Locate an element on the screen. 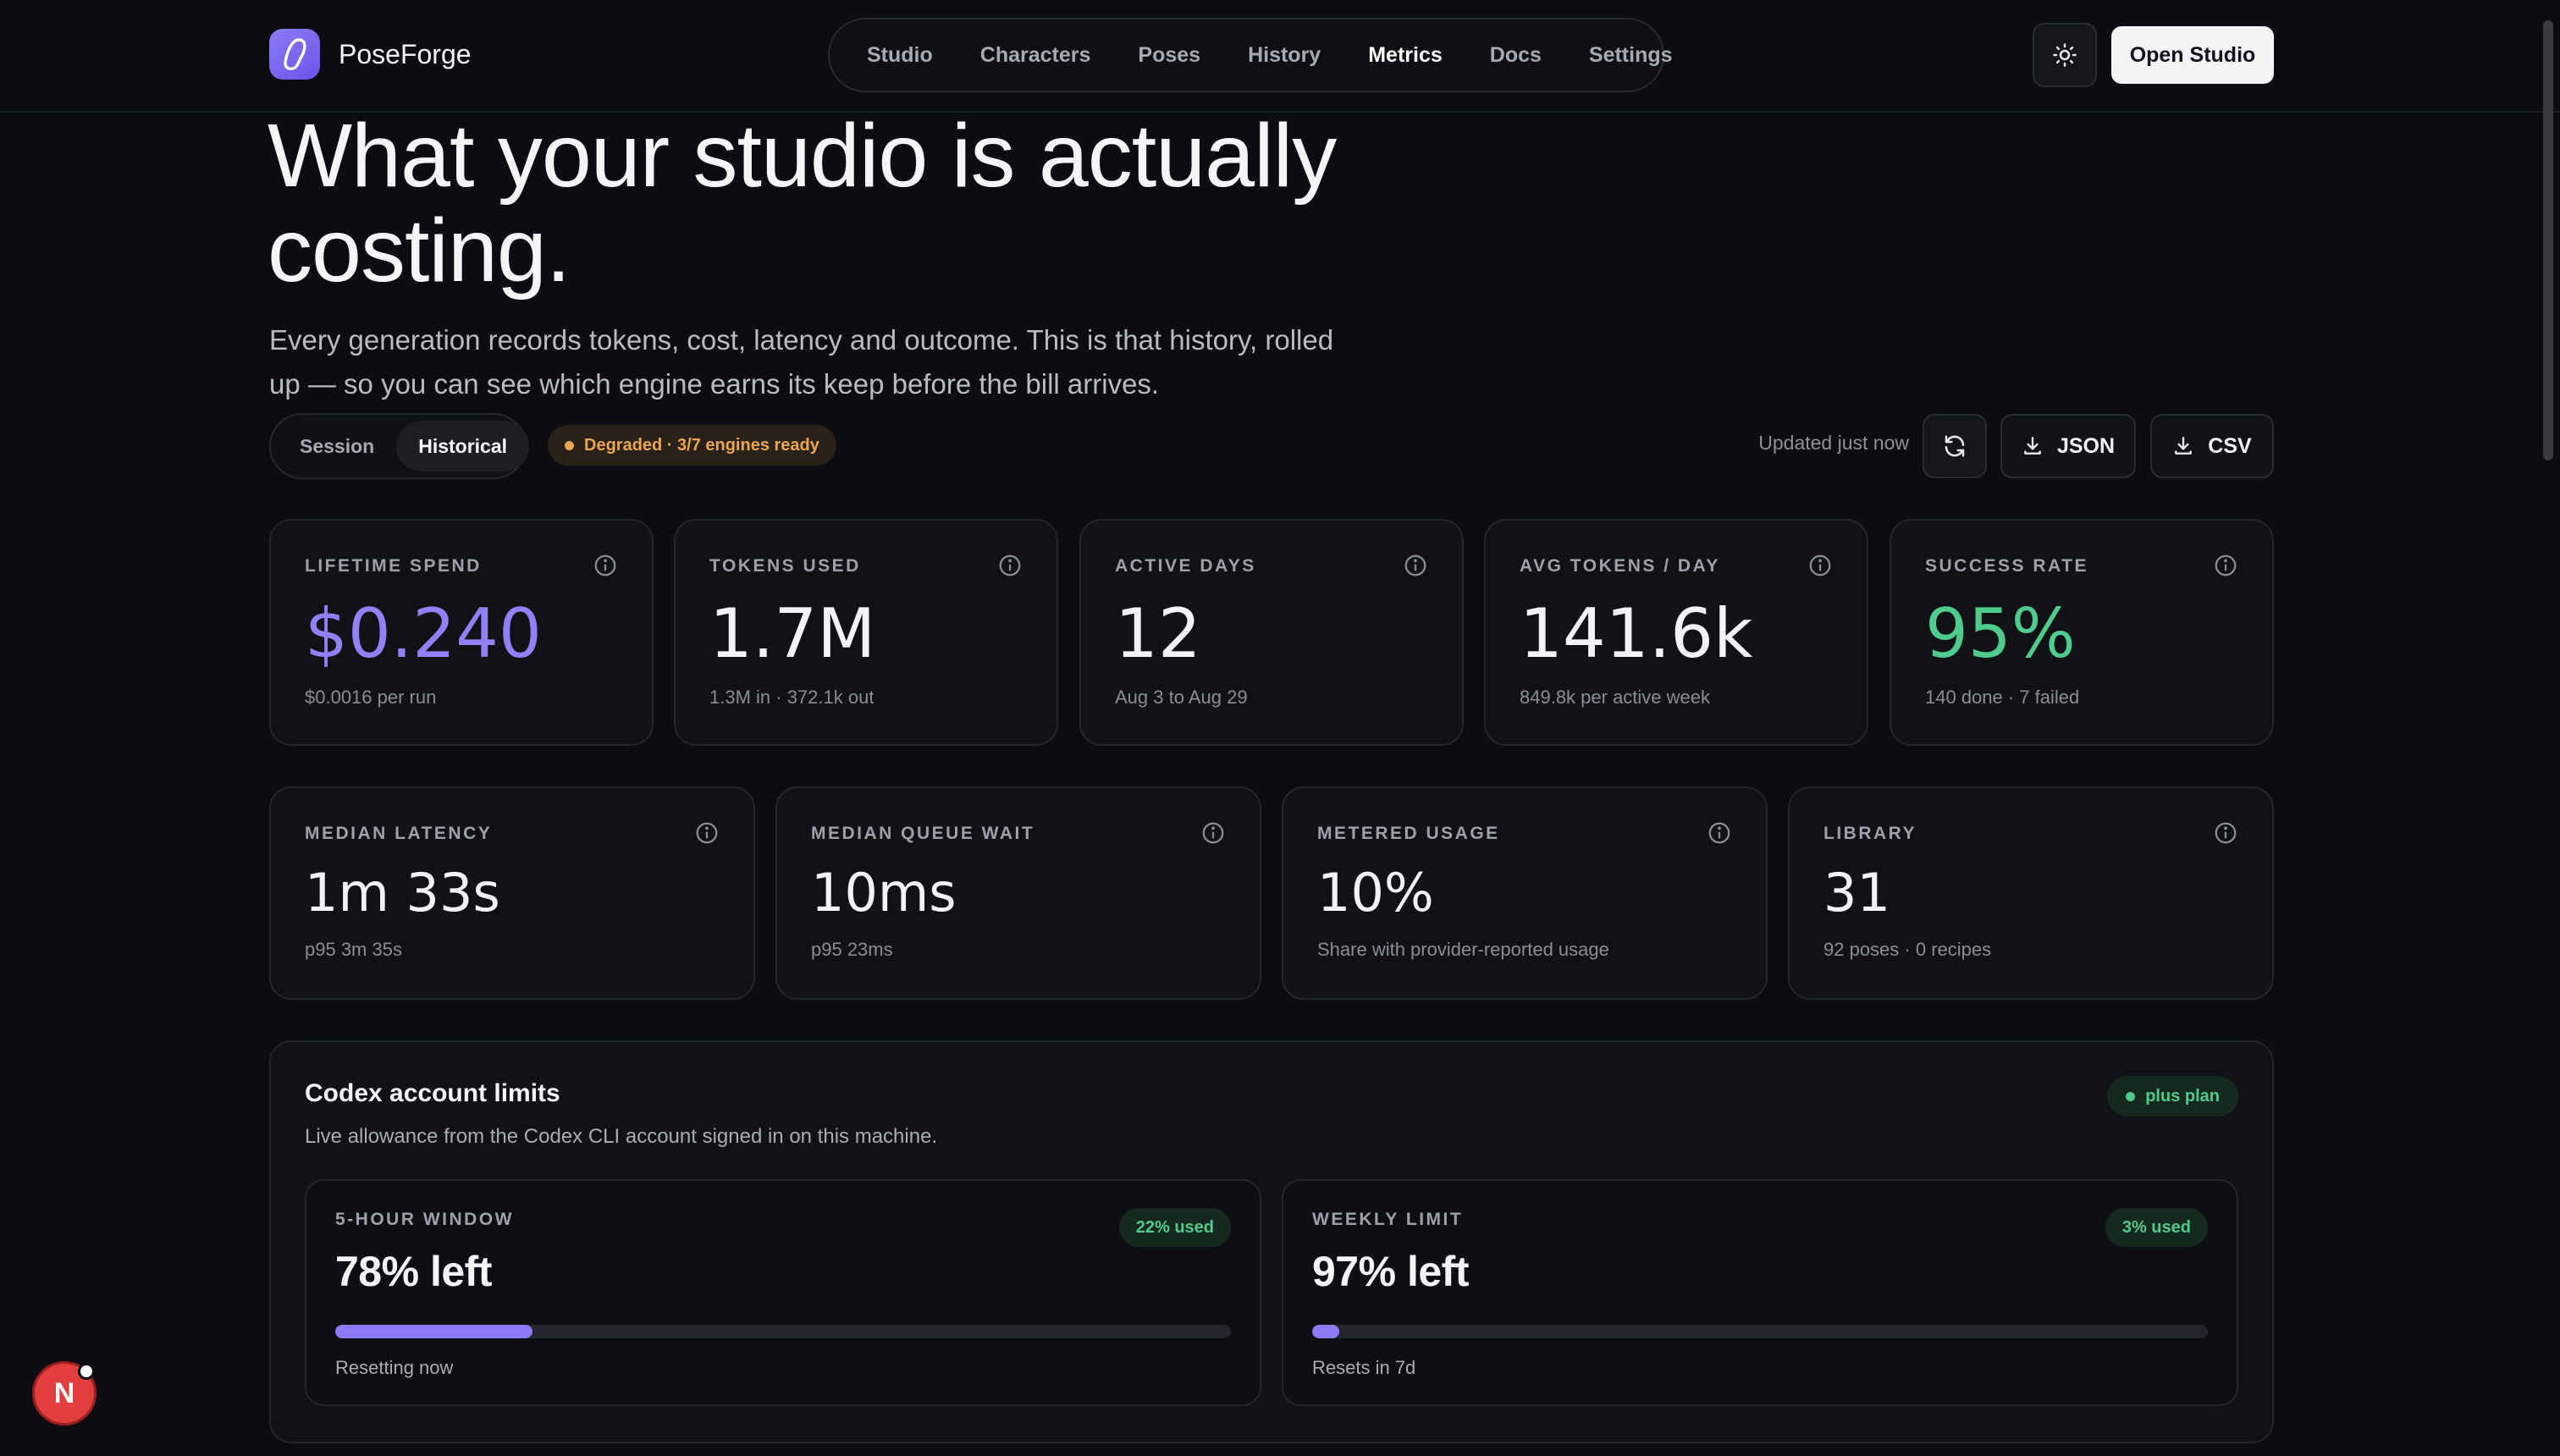 The width and height of the screenshot is (2560, 1456). stat-label: METERED USAGE is located at coordinates (1408, 834).